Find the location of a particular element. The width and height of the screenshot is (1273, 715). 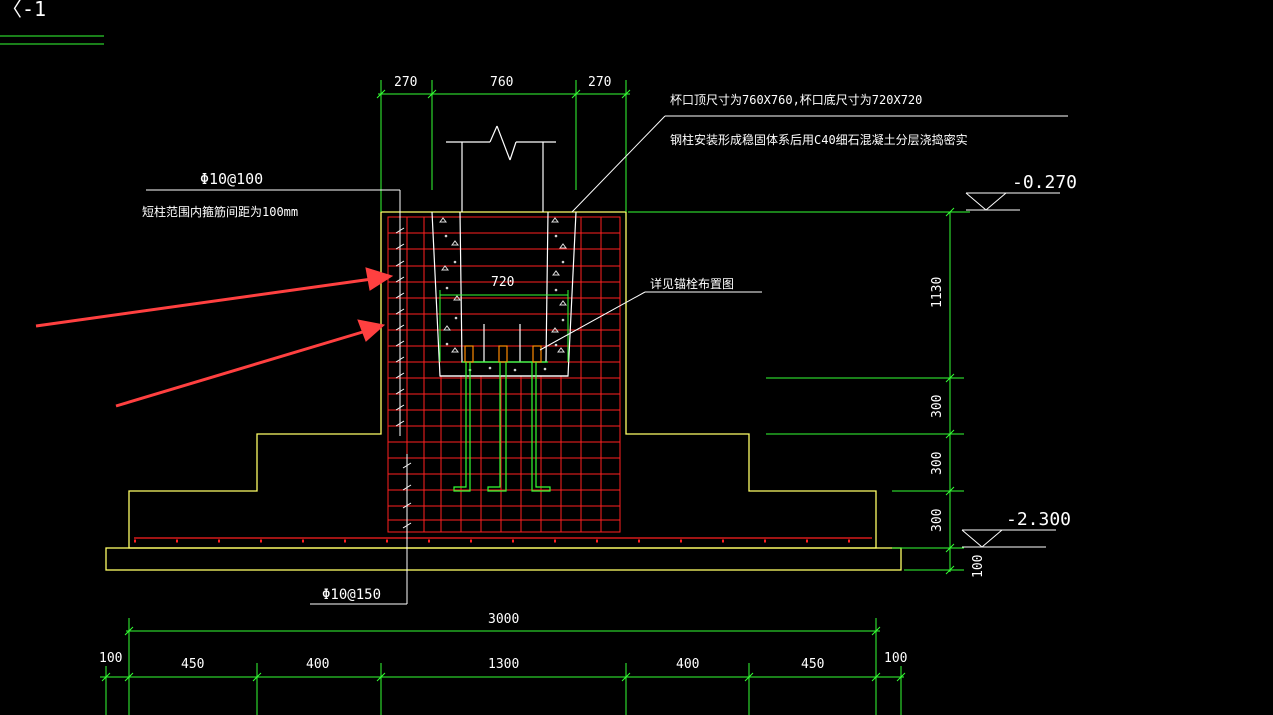

cup-width-dimension is located at coordinates (504, 326).